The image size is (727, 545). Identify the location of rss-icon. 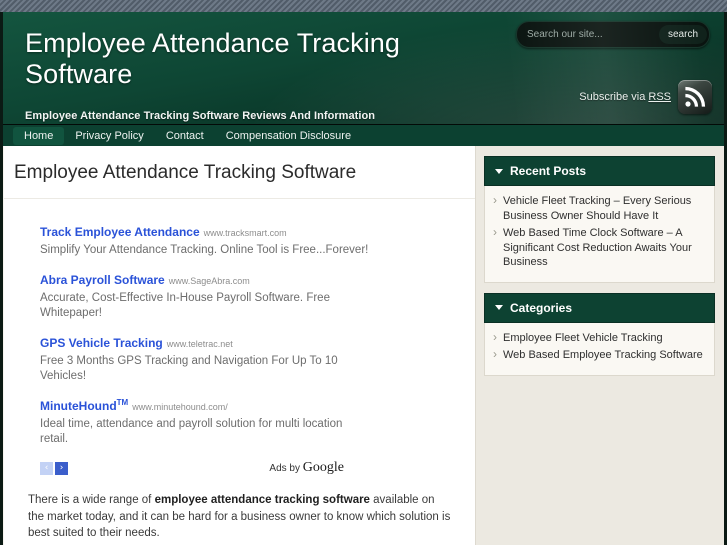
(695, 97).